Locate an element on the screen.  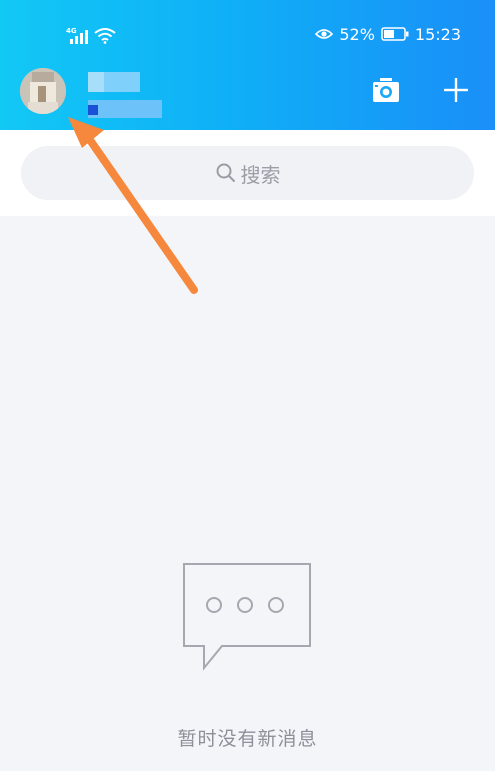
status-bar: 4G 52% 15:23 is located at coordinates (247, 31).